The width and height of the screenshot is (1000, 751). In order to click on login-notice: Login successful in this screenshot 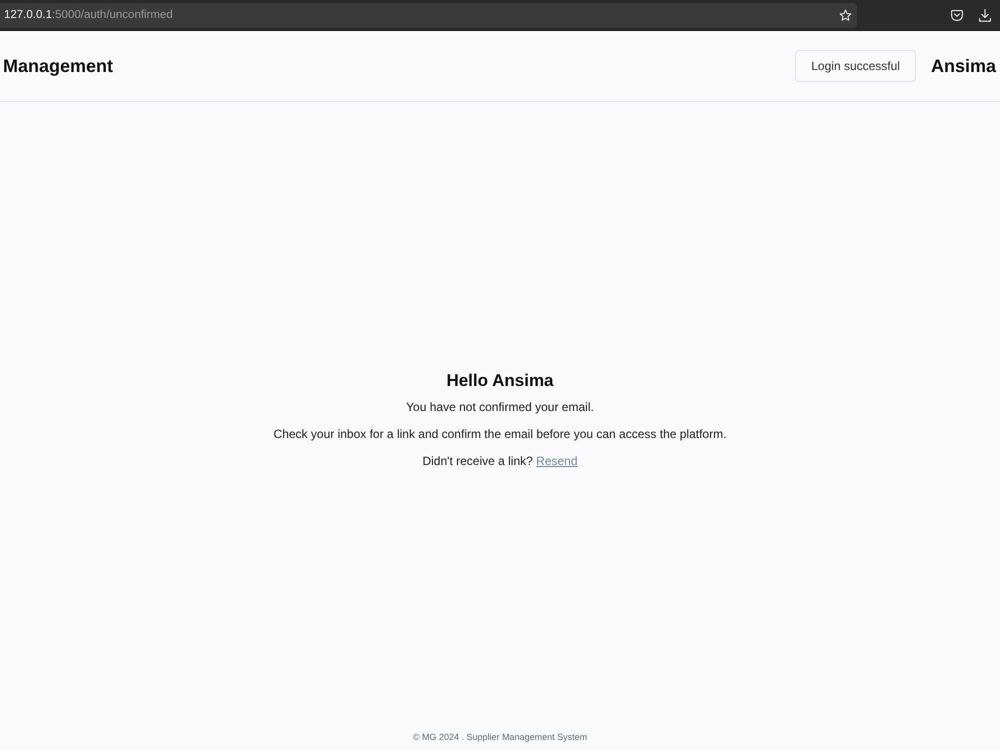, I will do `click(855, 66)`.